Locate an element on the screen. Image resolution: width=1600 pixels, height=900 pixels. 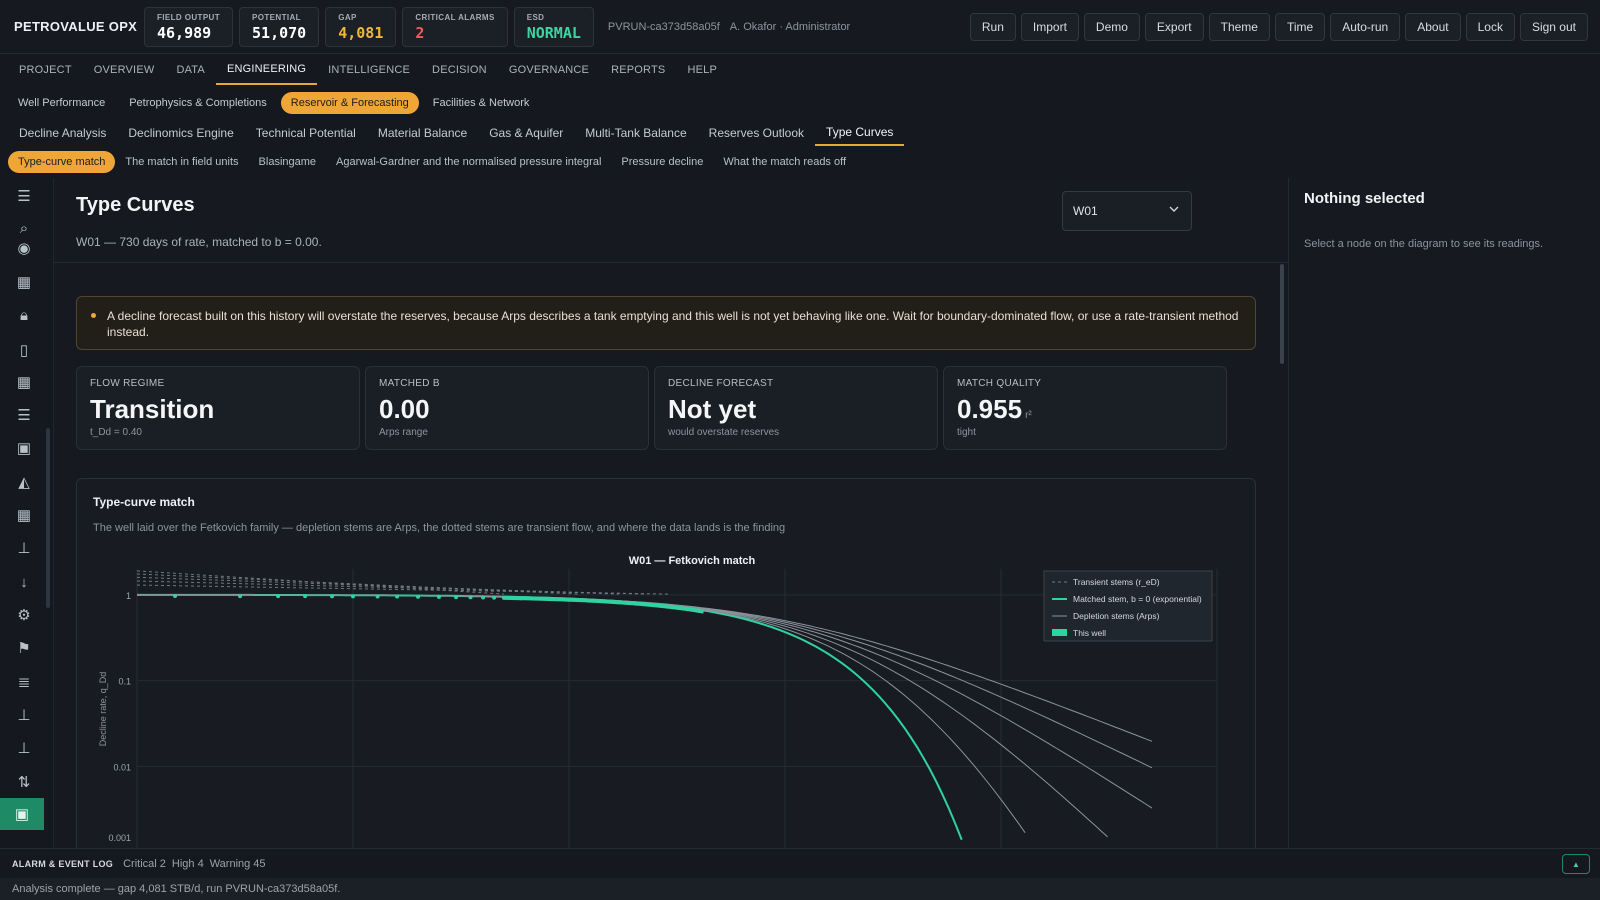
gears-icon: ⚙ is located at coordinates (24, 615).